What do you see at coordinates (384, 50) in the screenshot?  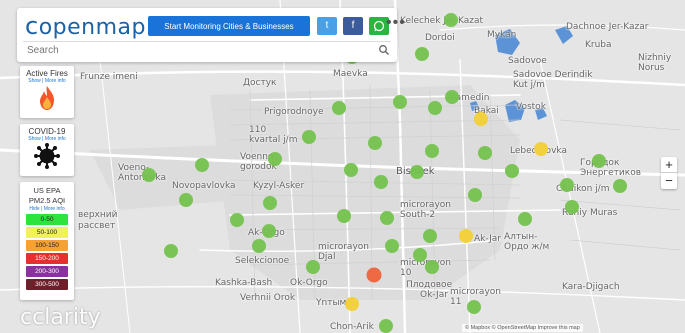 I see `search-icon` at bounding box center [384, 50].